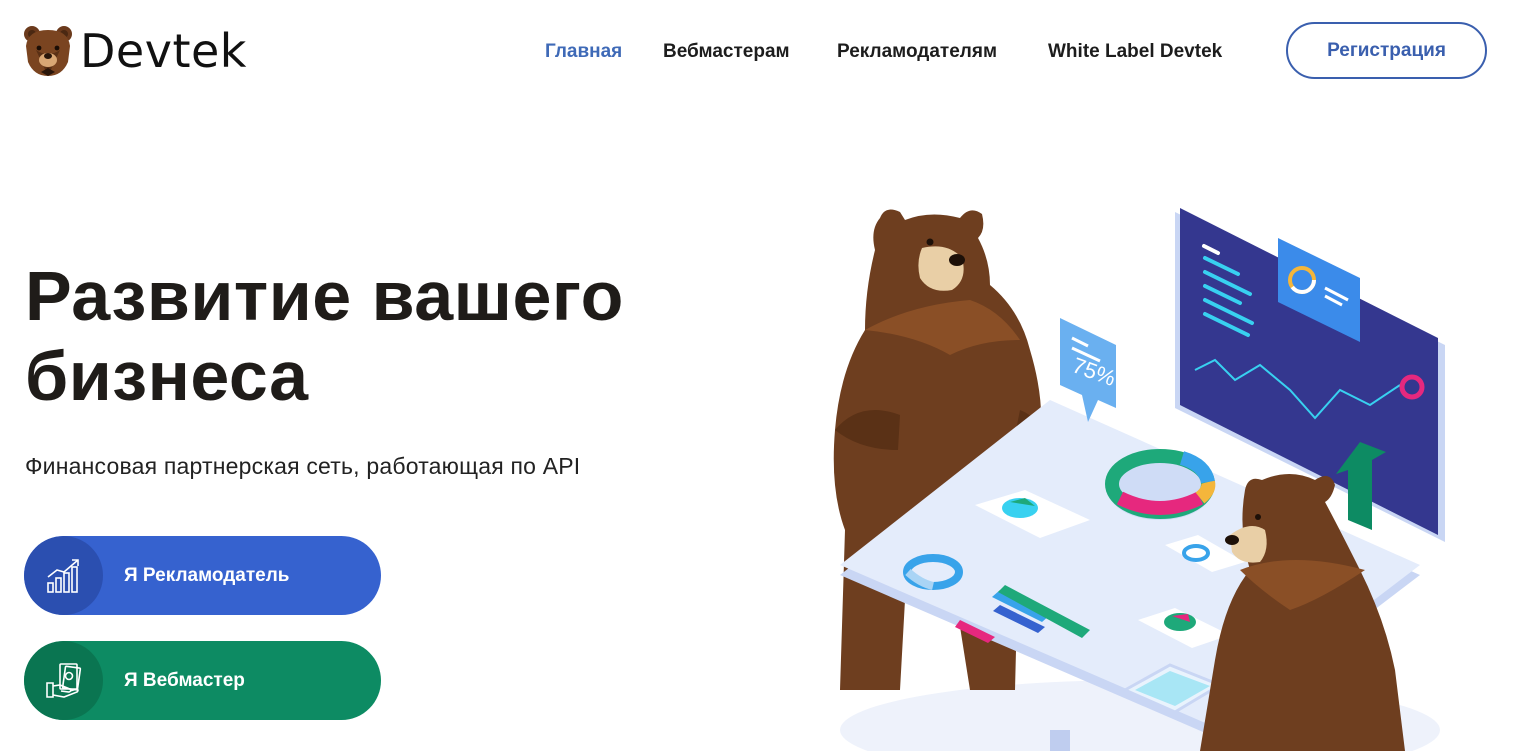 The height and width of the screenshot is (751, 1513). I want to click on hero-title-line-2: бизнеса, so click(167, 376).